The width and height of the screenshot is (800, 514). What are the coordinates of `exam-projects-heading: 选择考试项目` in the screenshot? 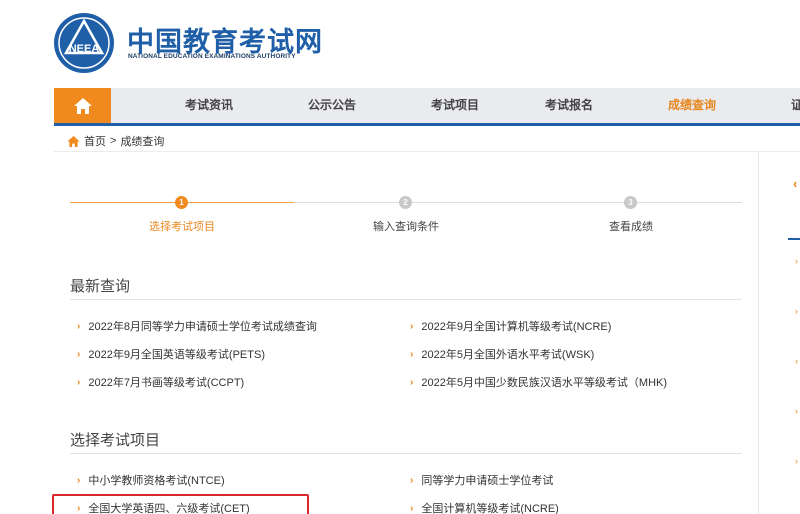 It's located at (115, 440).